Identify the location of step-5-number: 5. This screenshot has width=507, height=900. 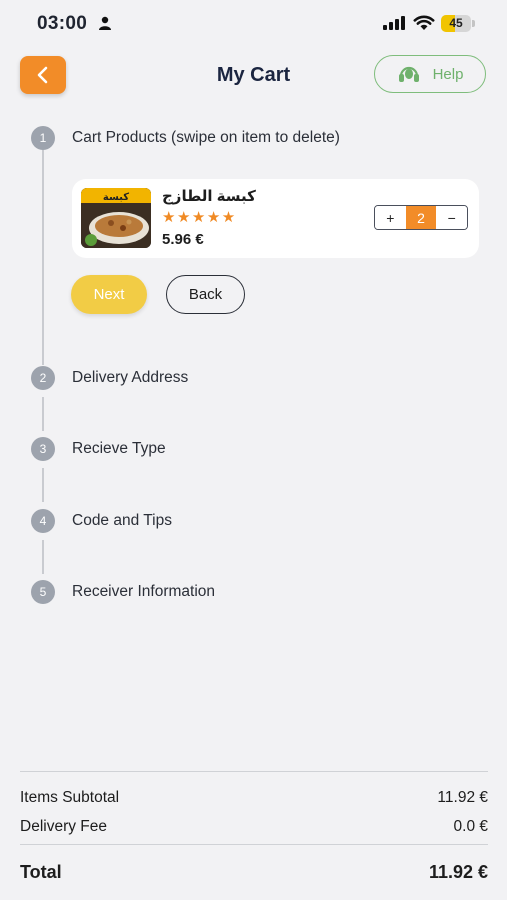
(43, 592).